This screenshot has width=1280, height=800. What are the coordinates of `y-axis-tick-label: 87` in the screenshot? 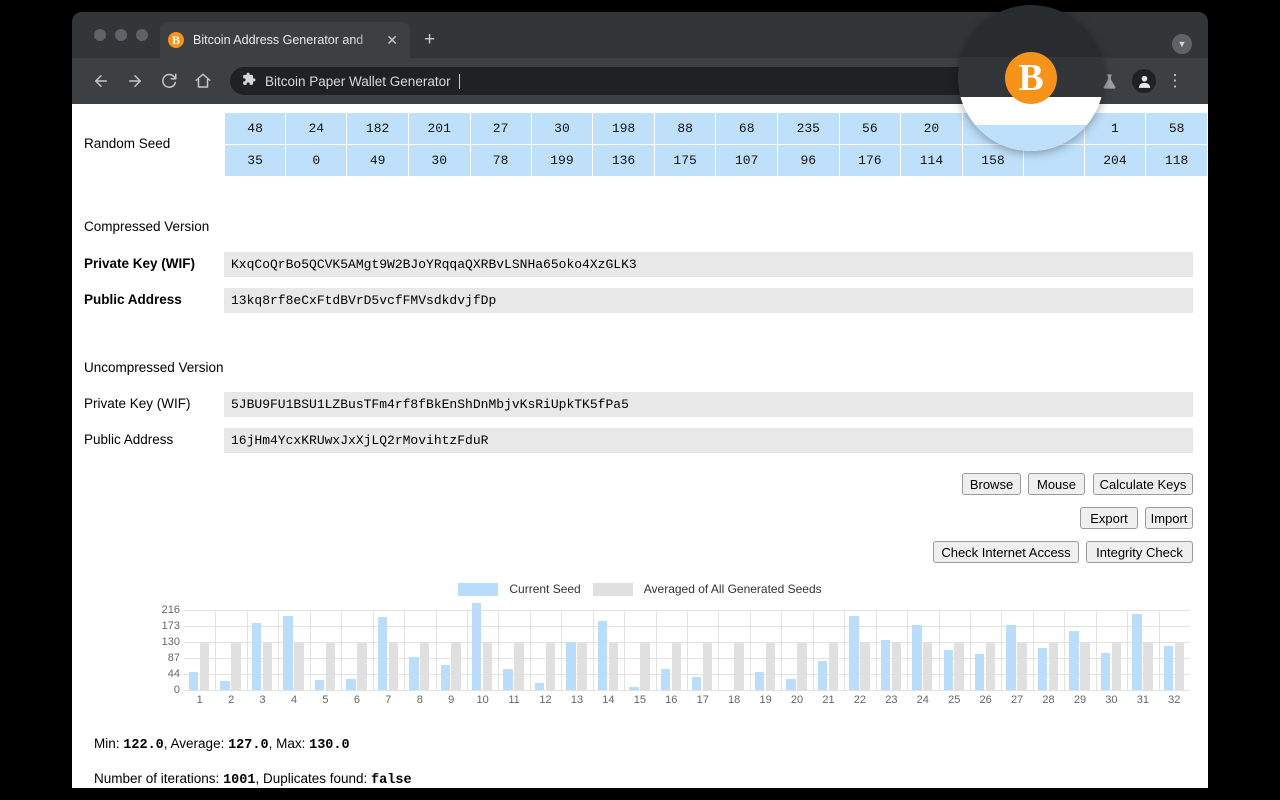 It's located at (173, 657).